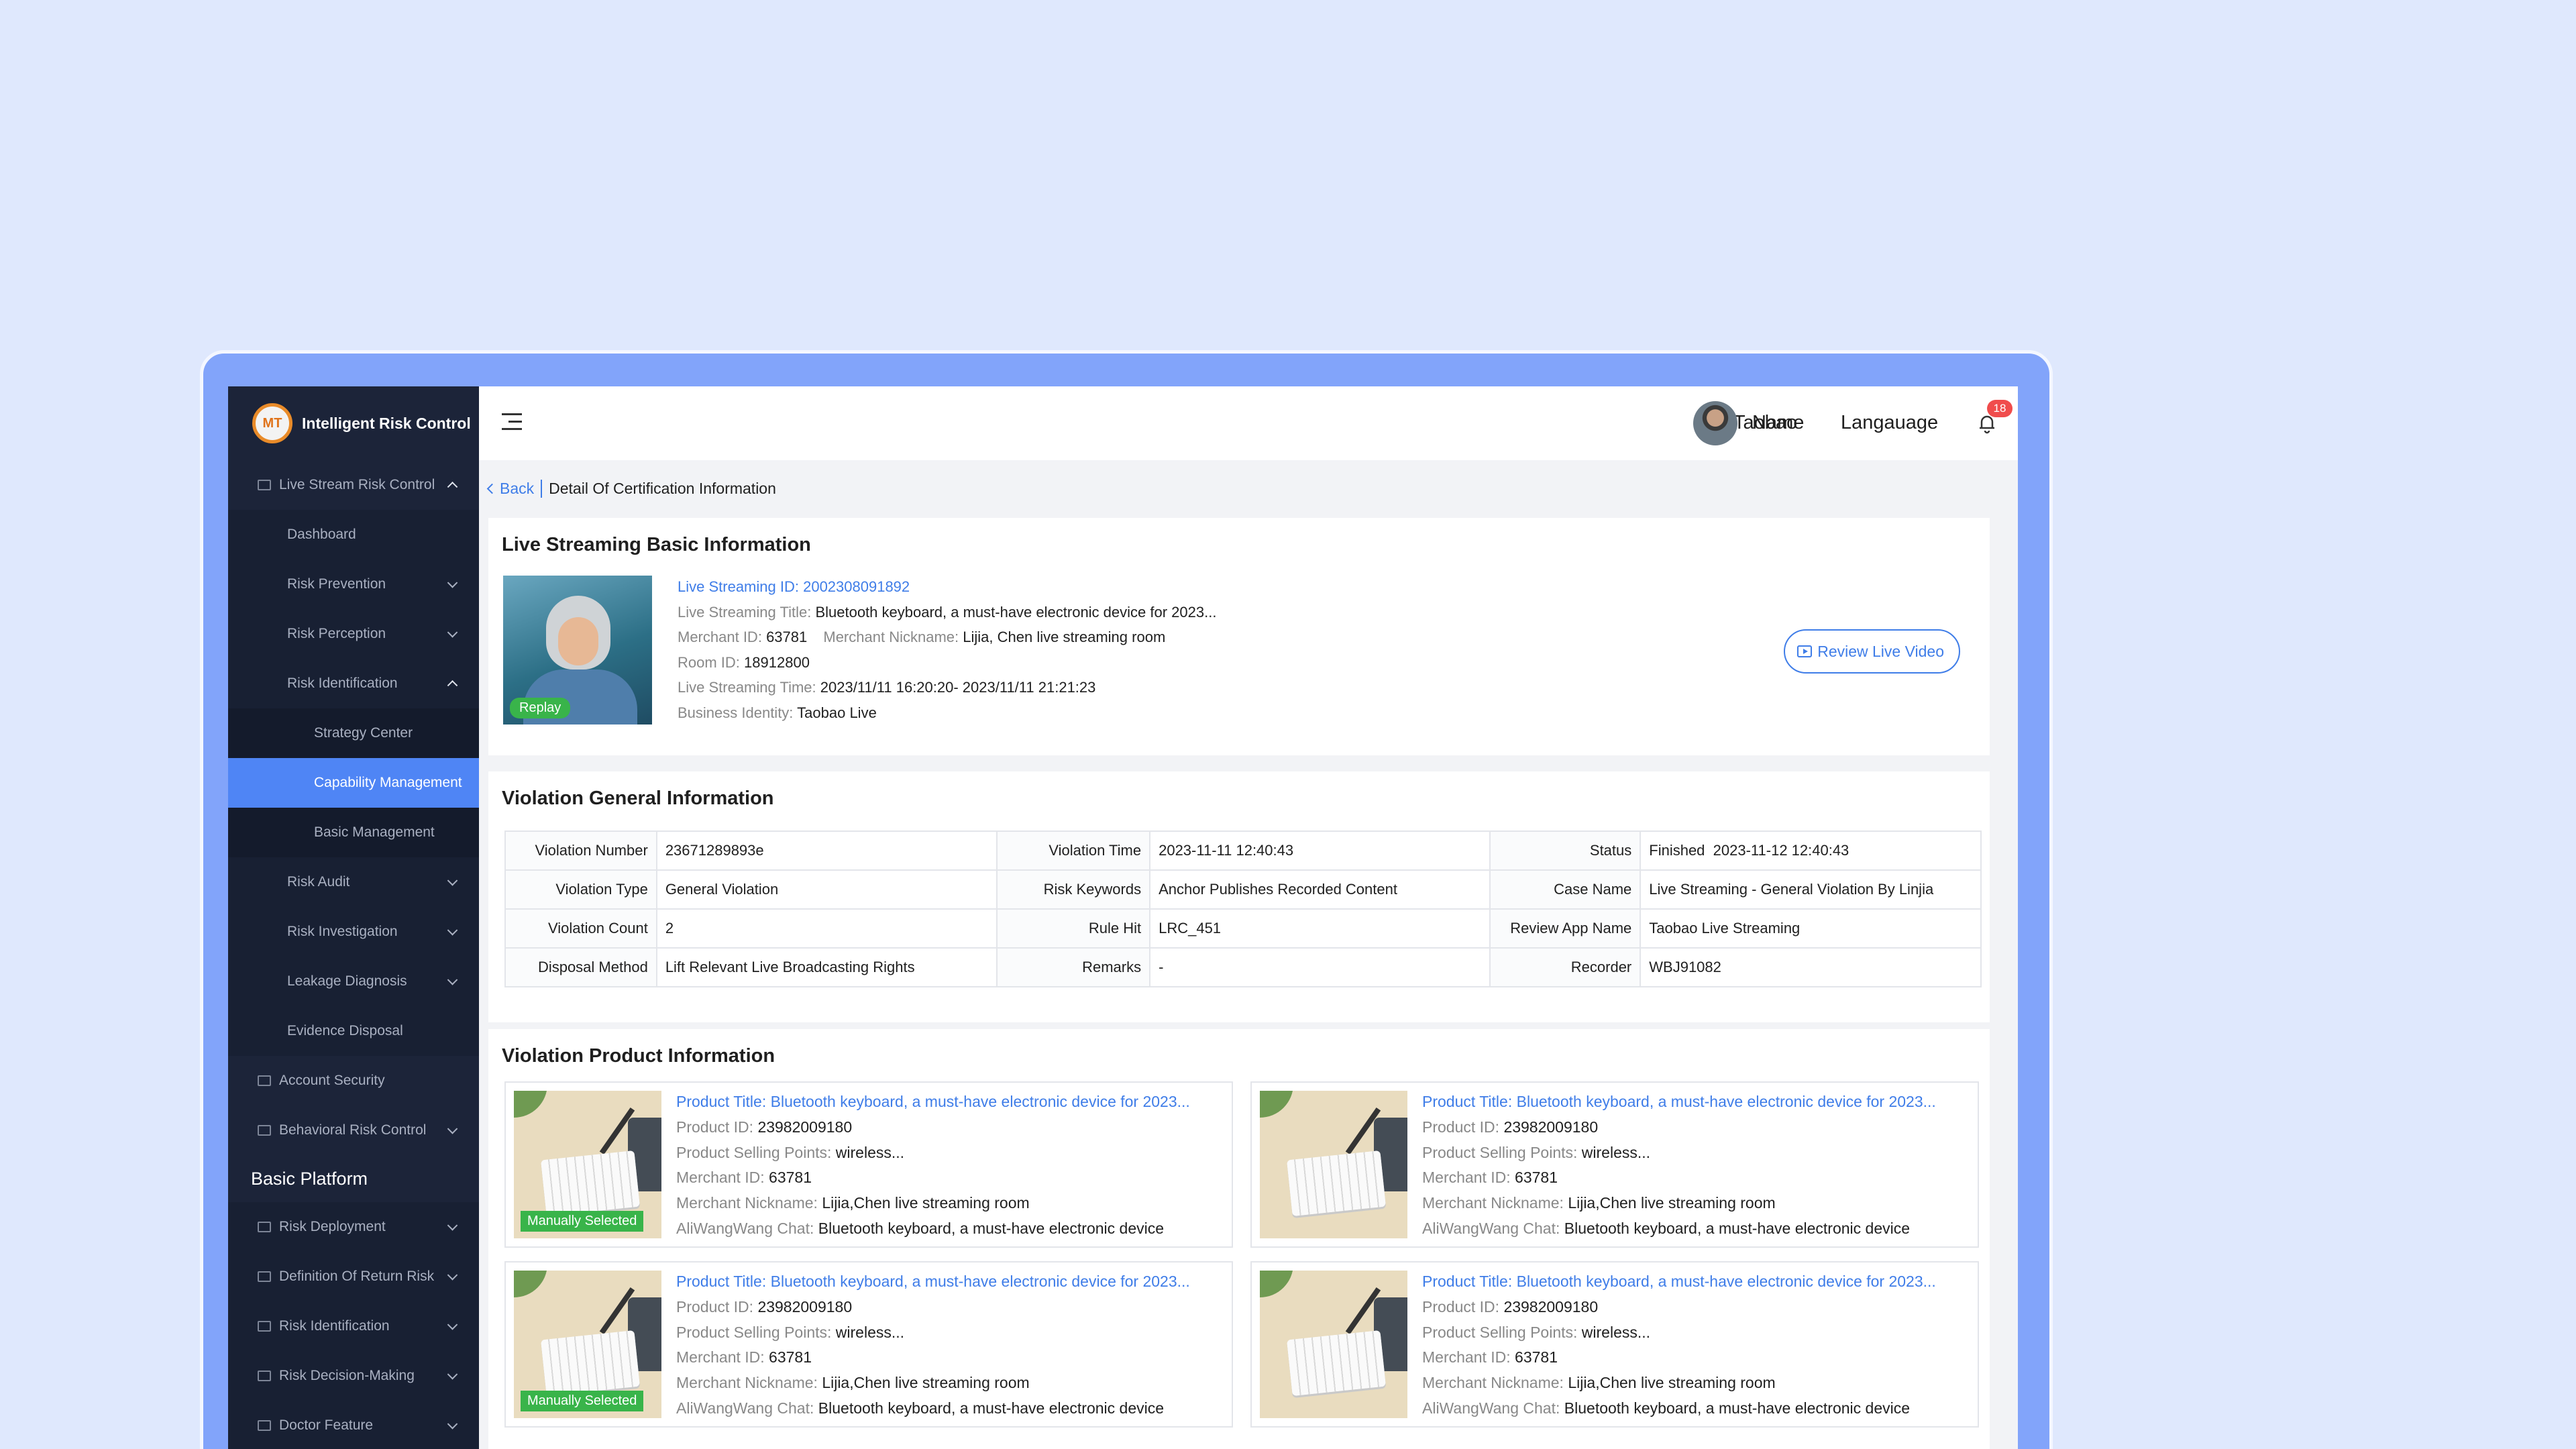 The width and height of the screenshot is (2576, 1449). What do you see at coordinates (452, 685) in the screenshot?
I see `chevron-up-icon` at bounding box center [452, 685].